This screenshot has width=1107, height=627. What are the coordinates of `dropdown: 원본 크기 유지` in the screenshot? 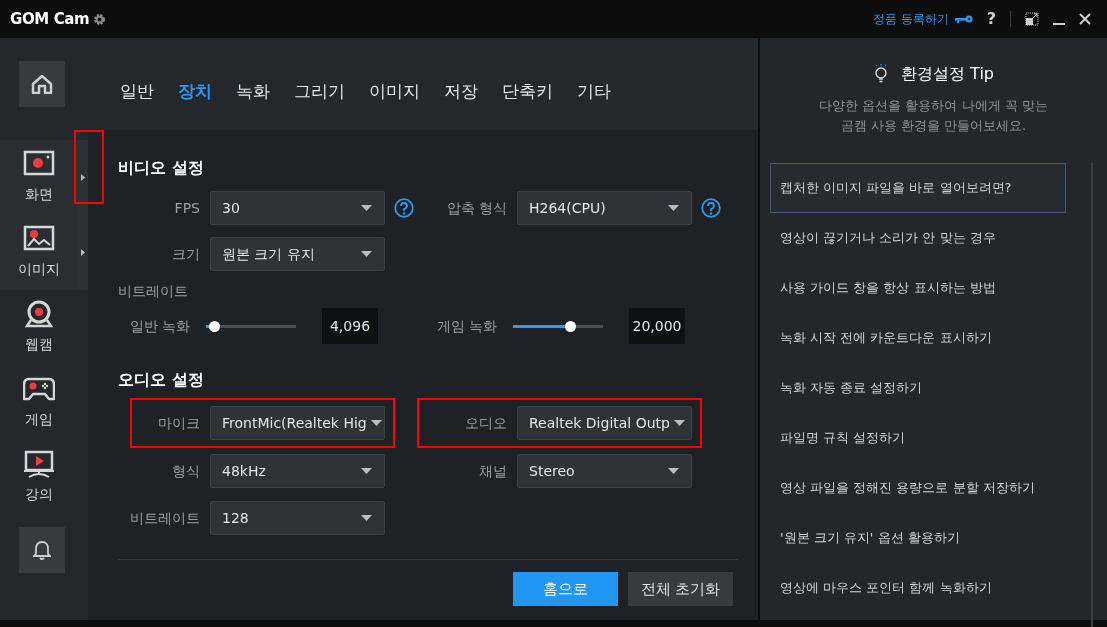 It's located at (297, 254).